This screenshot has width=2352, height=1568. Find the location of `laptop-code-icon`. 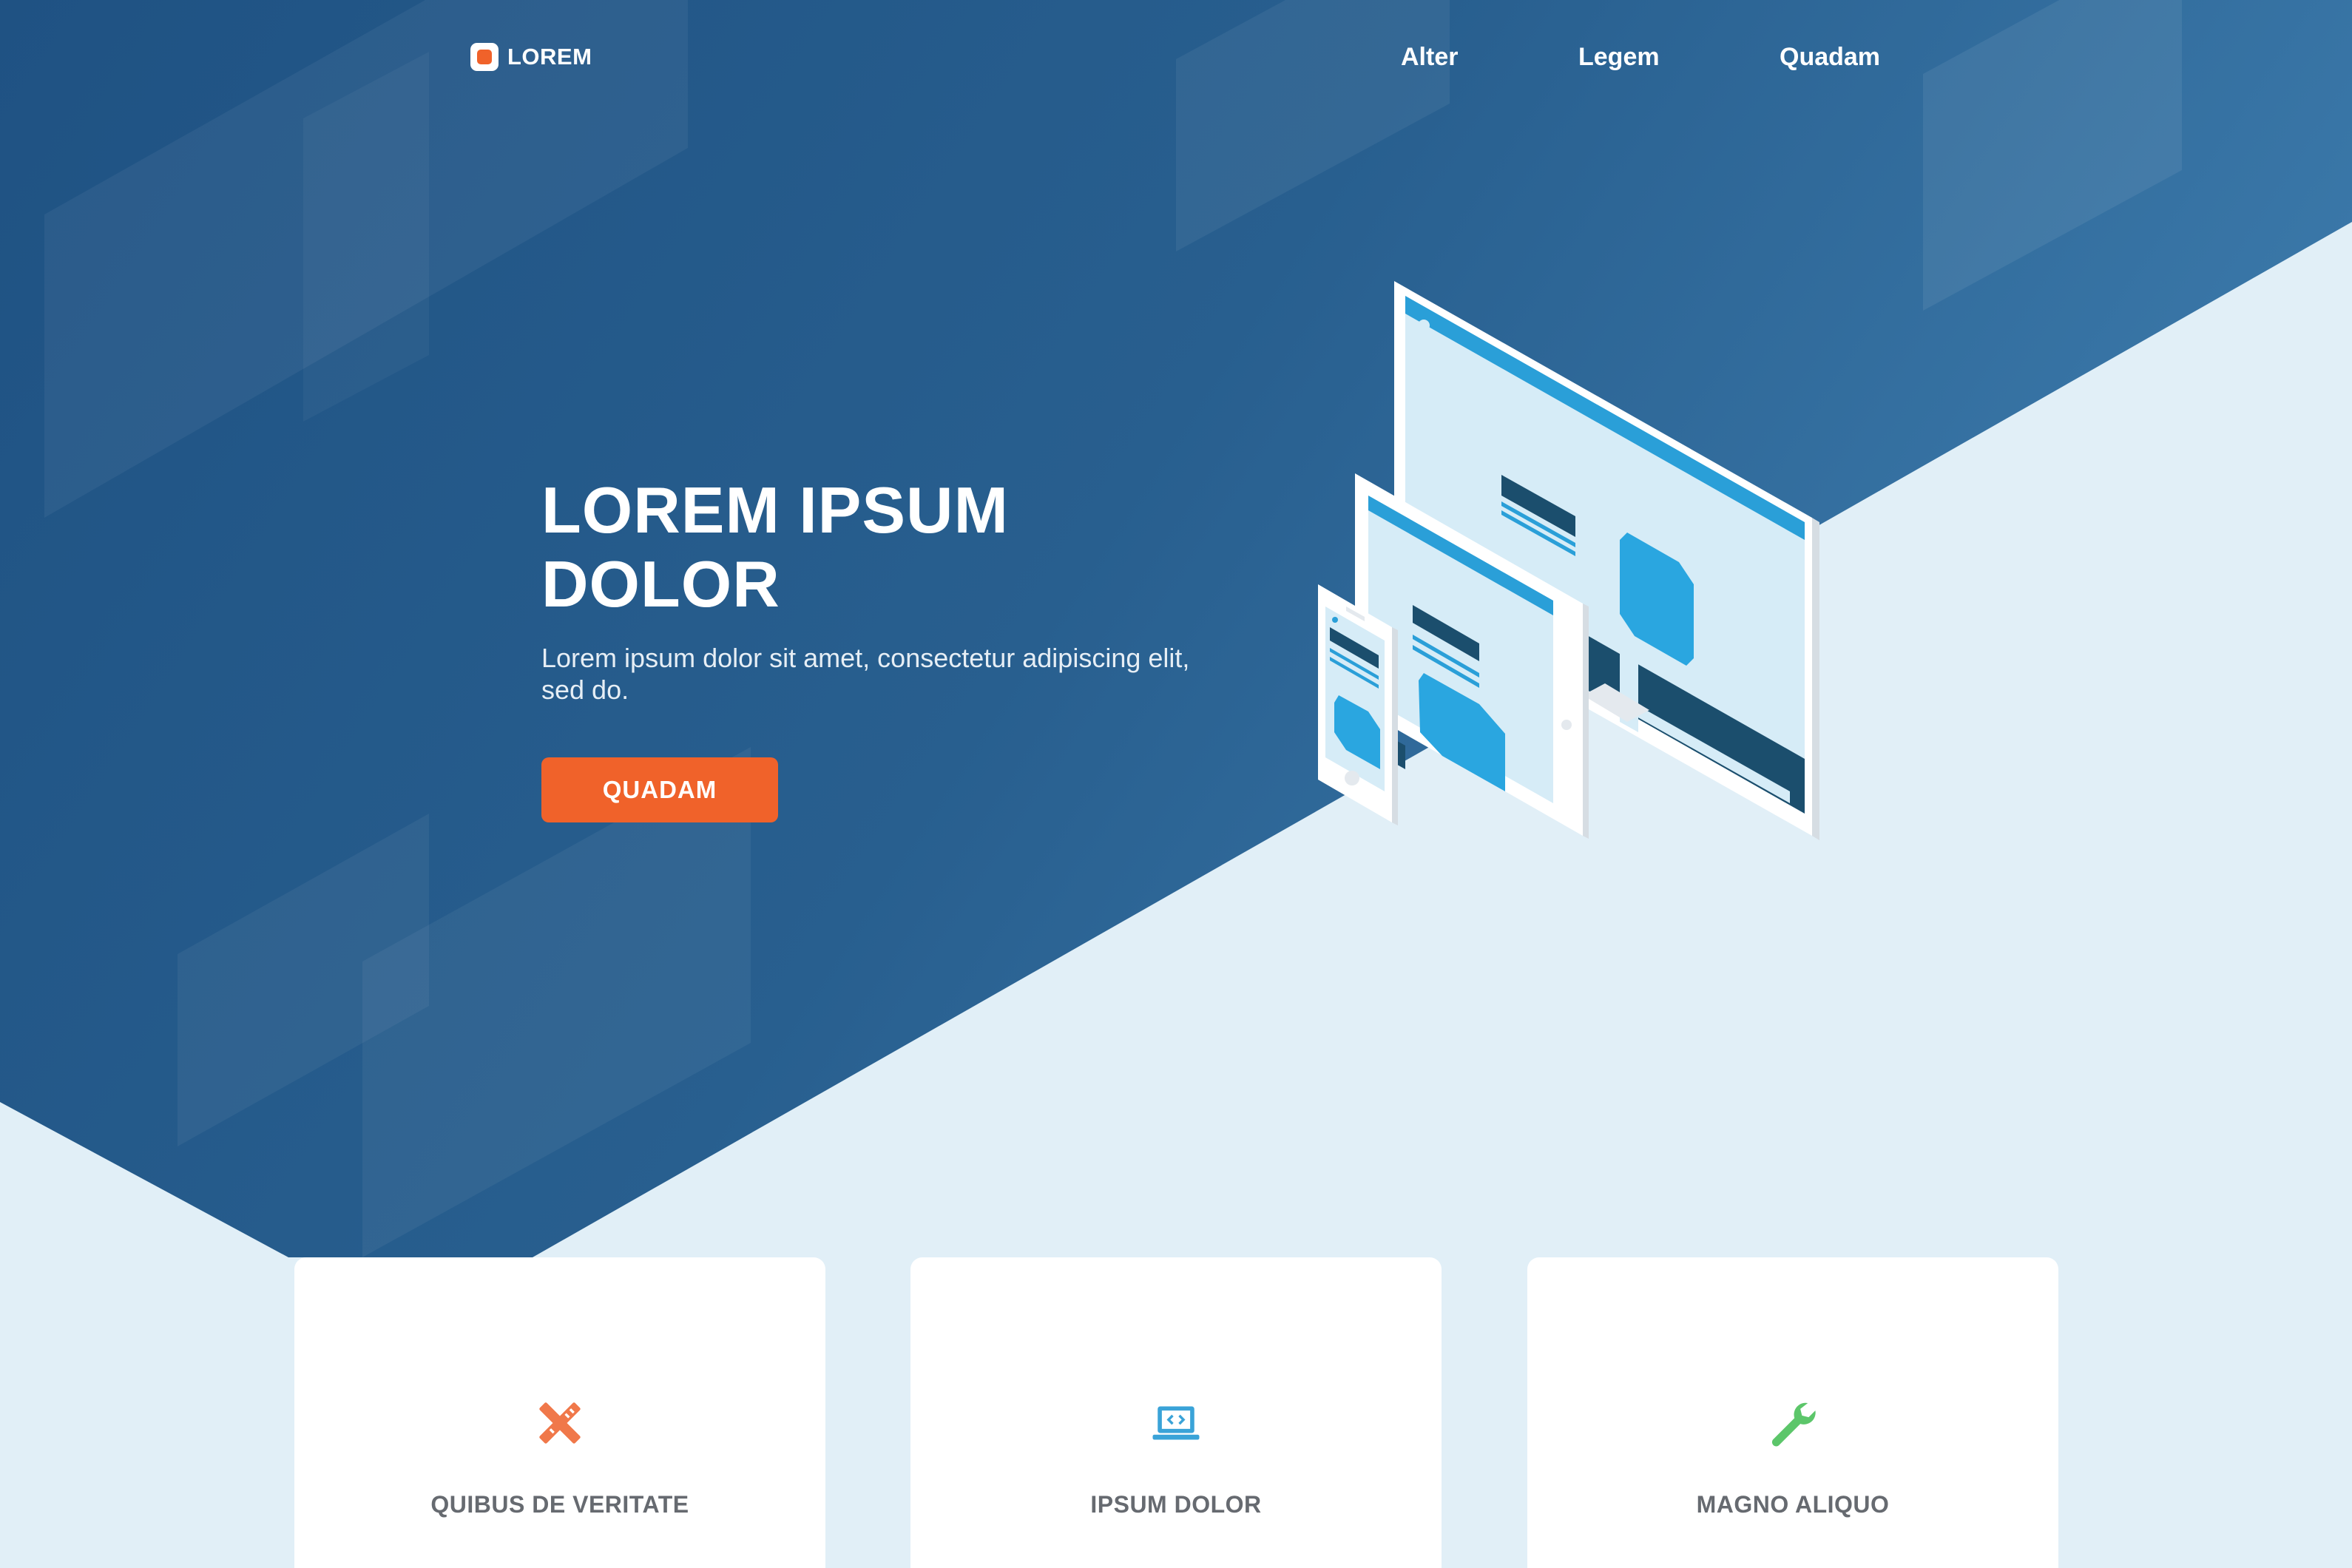

laptop-code-icon is located at coordinates (1176, 1423).